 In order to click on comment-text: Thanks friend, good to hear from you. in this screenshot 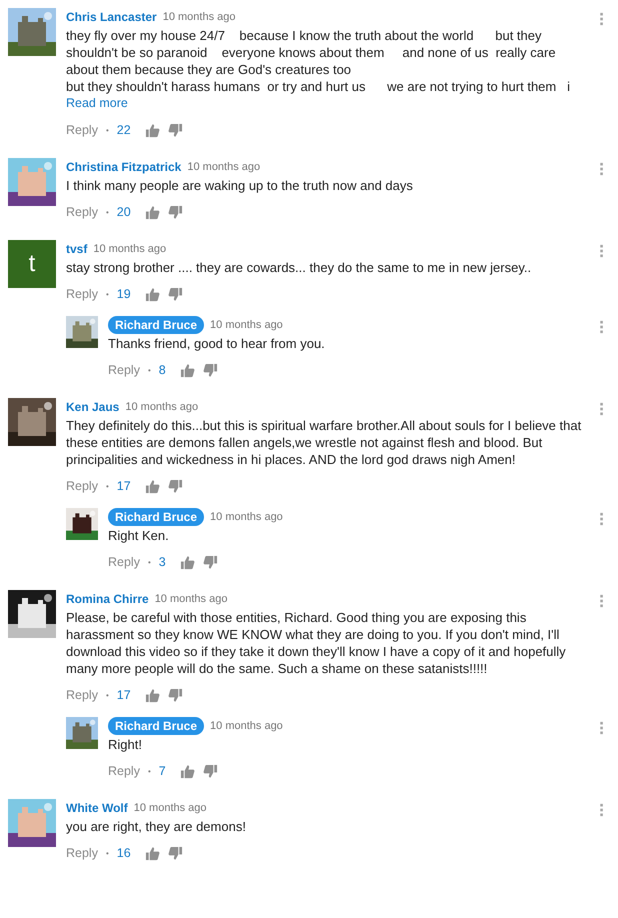, I will do `click(217, 343)`.